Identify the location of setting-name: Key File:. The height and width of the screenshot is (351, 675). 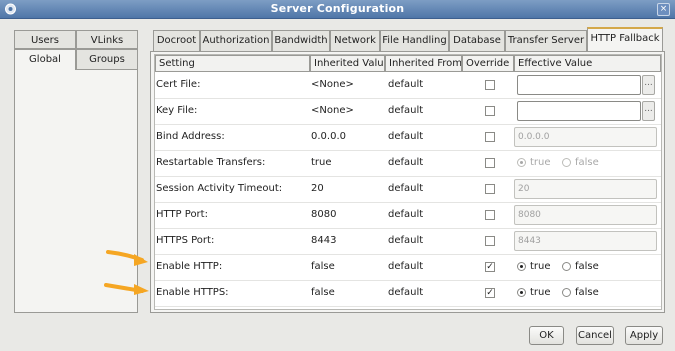
(177, 110).